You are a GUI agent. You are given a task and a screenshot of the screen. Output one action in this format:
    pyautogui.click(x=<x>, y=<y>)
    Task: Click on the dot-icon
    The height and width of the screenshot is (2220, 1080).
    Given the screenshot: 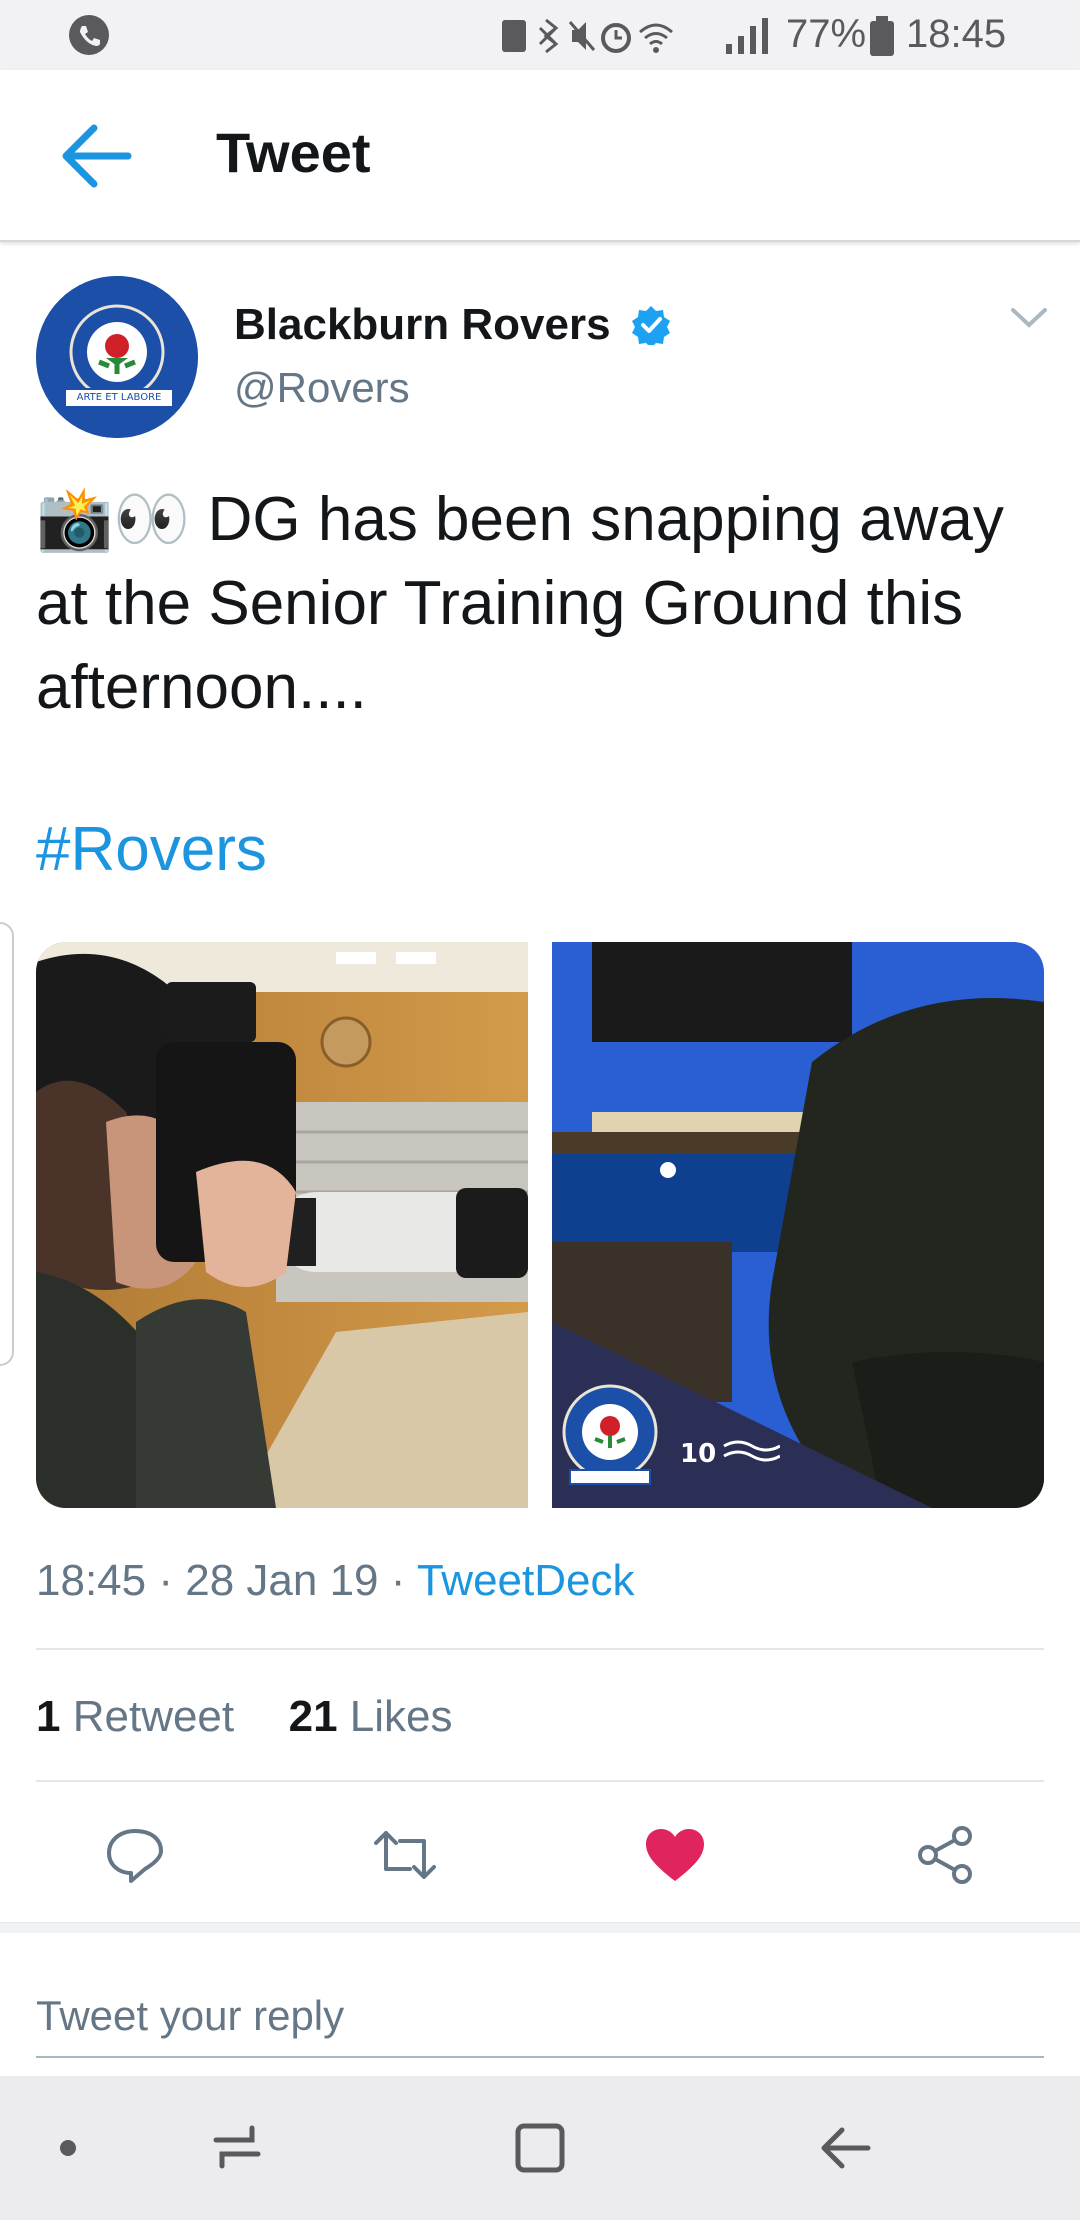 What is the action you would take?
    pyautogui.click(x=68, y=2148)
    